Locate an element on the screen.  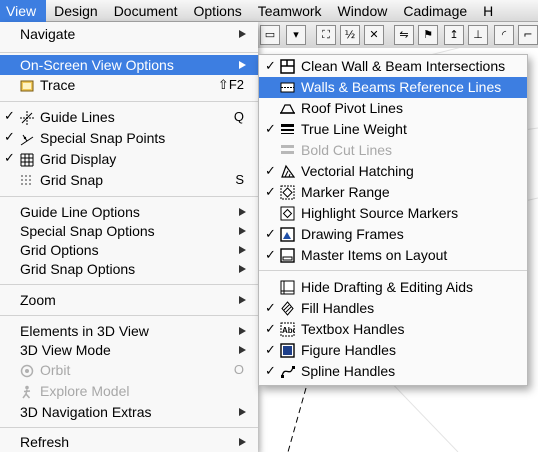
menu-item-3d-navigation-extras: 3D Navigation Extras is located at coordinates (129, 412).